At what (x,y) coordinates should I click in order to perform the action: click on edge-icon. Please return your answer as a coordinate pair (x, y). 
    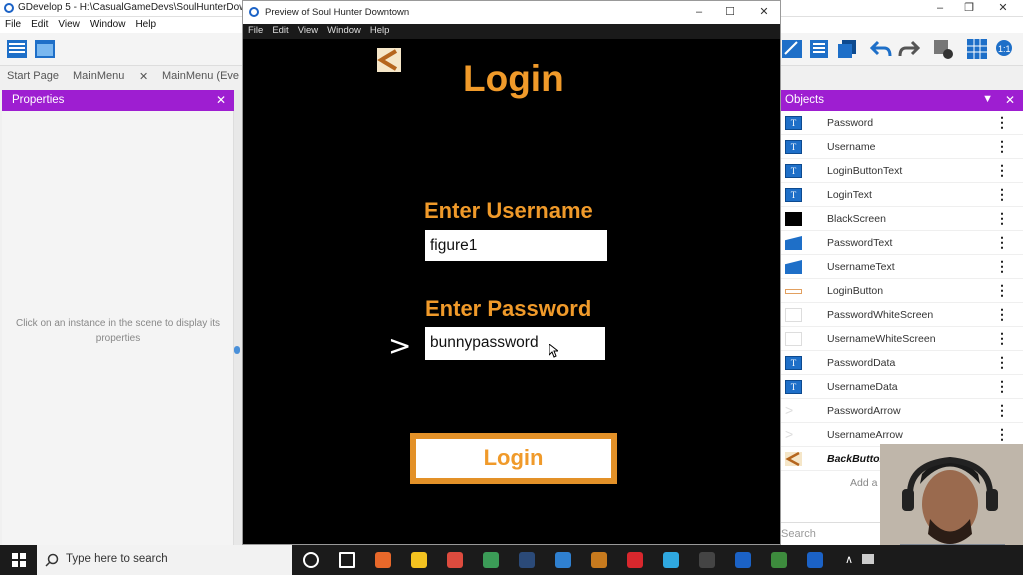
    Looking at the image, I should click on (671, 560).